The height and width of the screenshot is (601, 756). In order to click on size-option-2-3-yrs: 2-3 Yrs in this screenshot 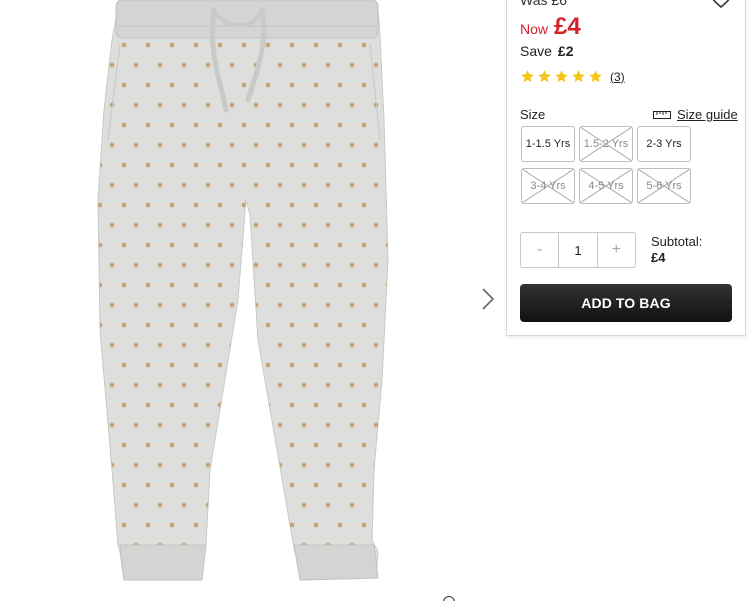, I will do `click(664, 144)`.